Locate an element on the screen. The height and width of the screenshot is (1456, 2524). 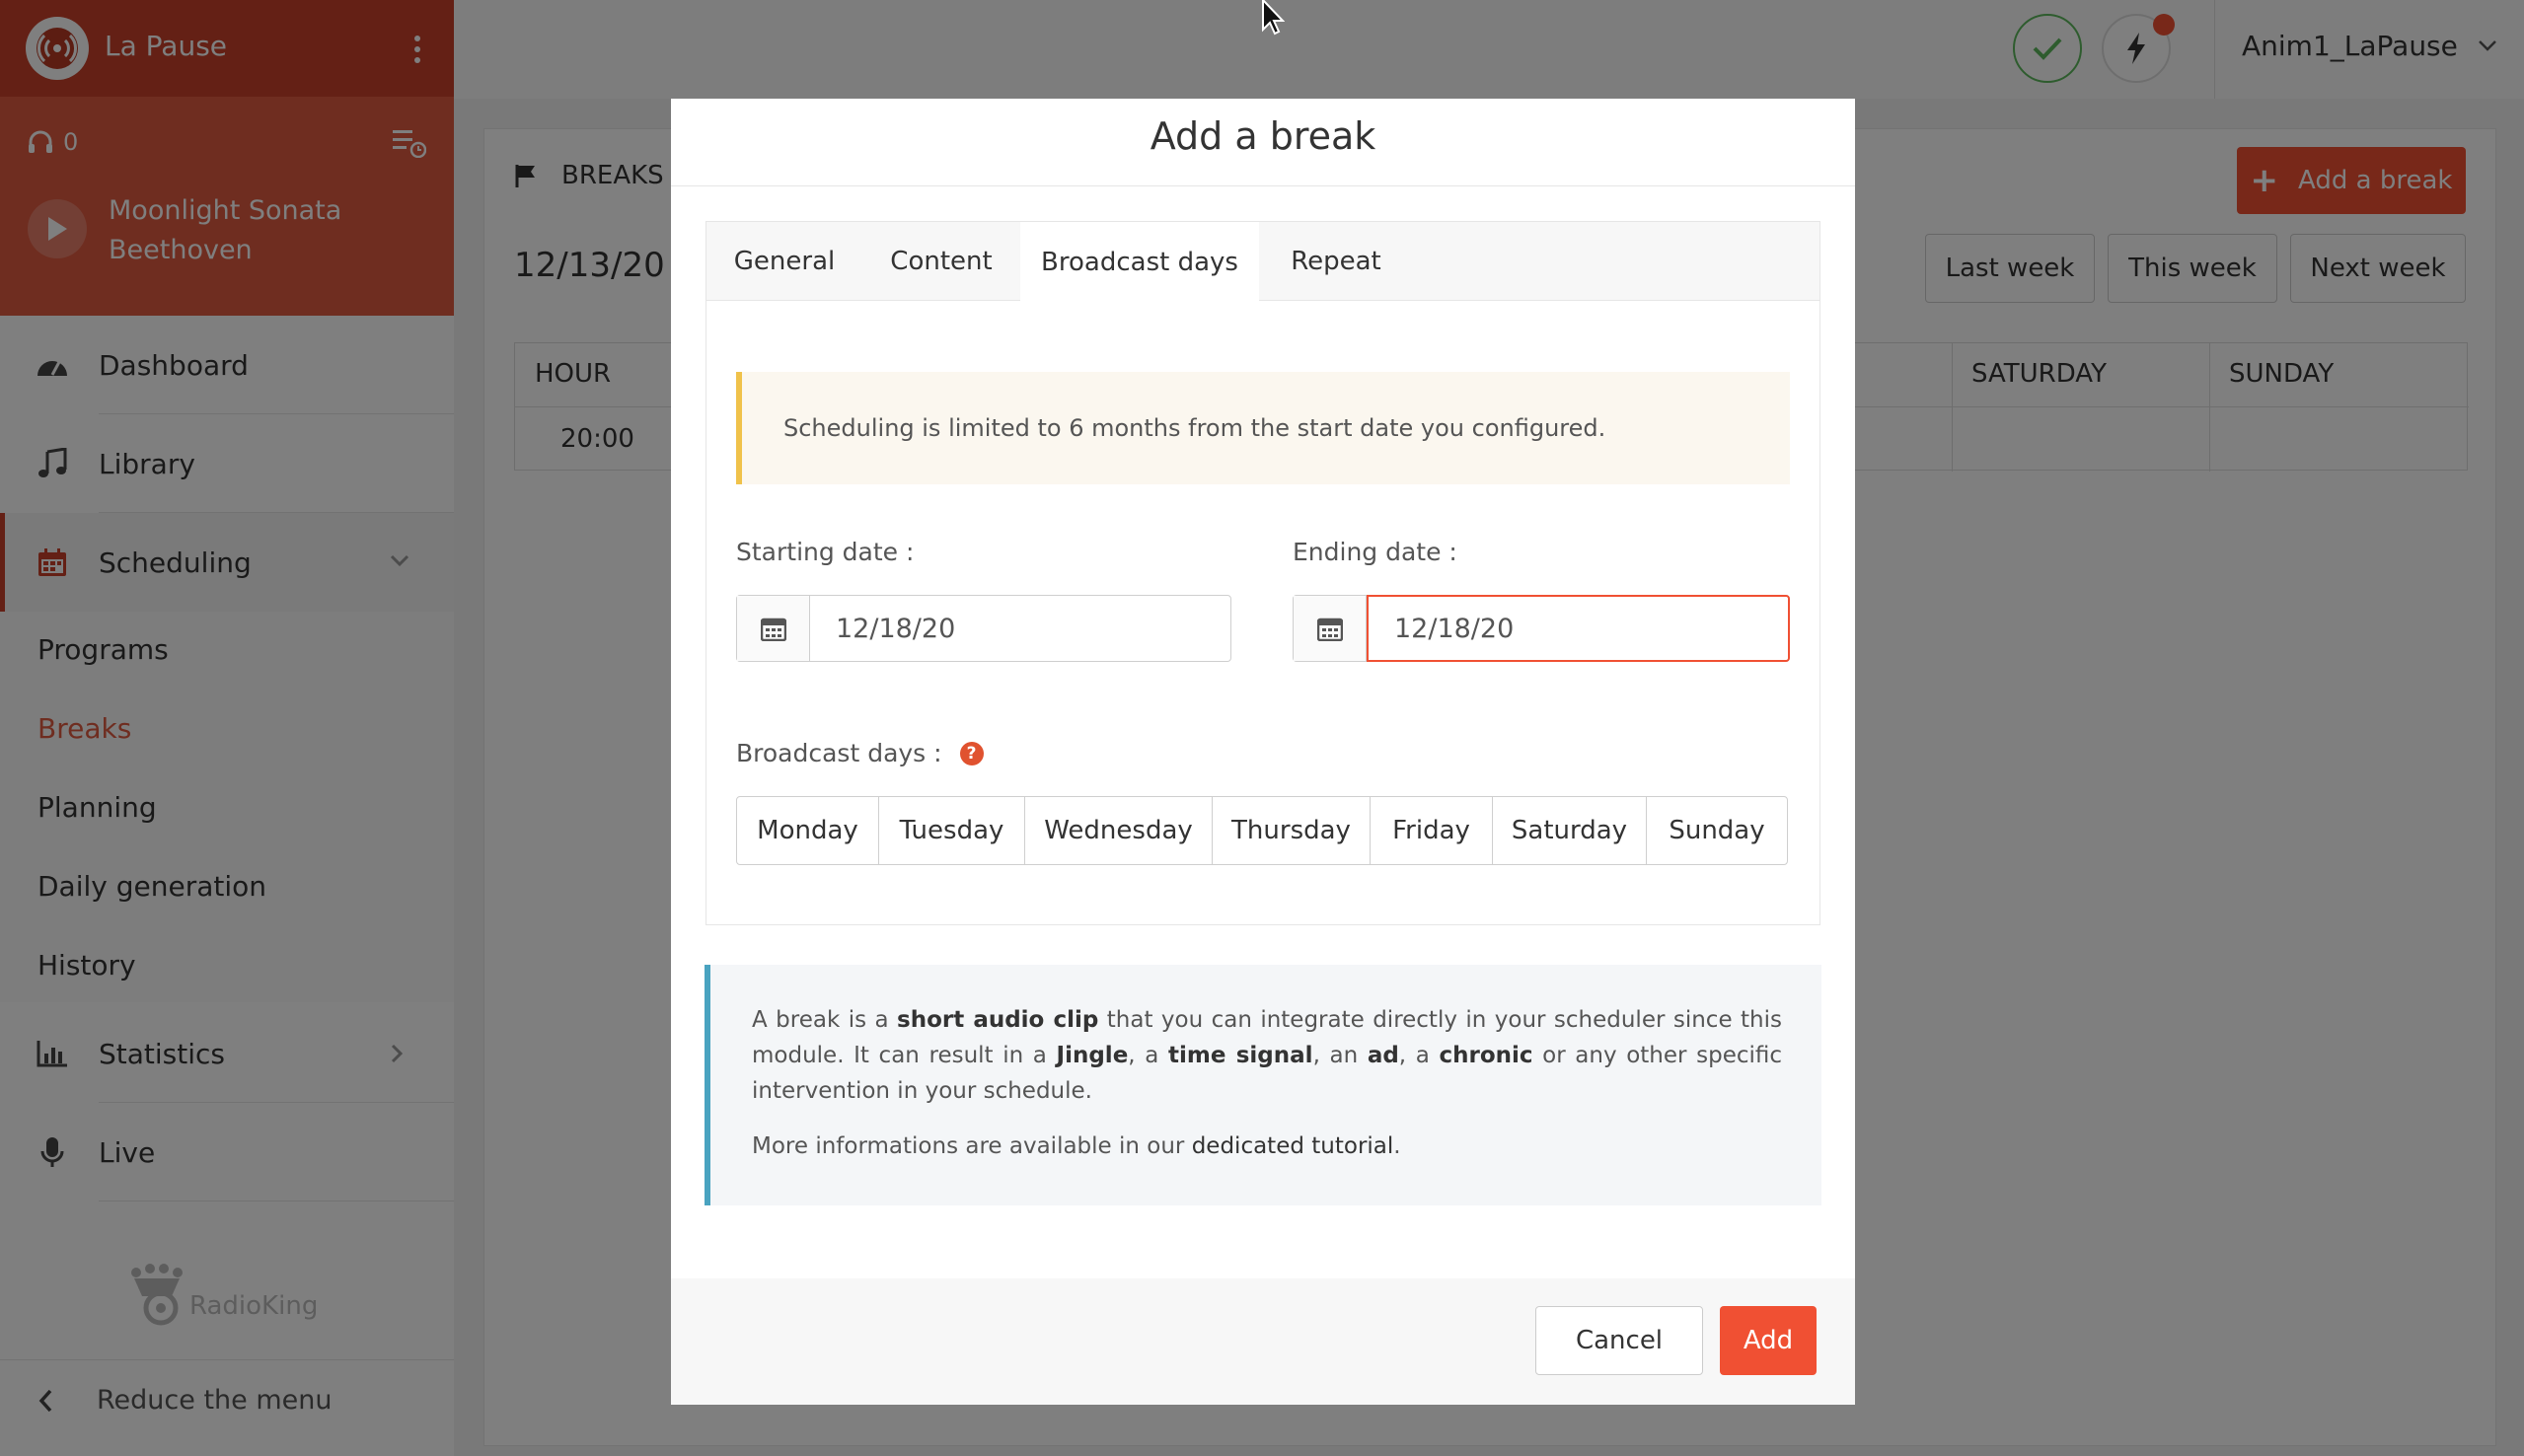
tab-broadcast-days: Broadcast days is located at coordinates (1139, 262).